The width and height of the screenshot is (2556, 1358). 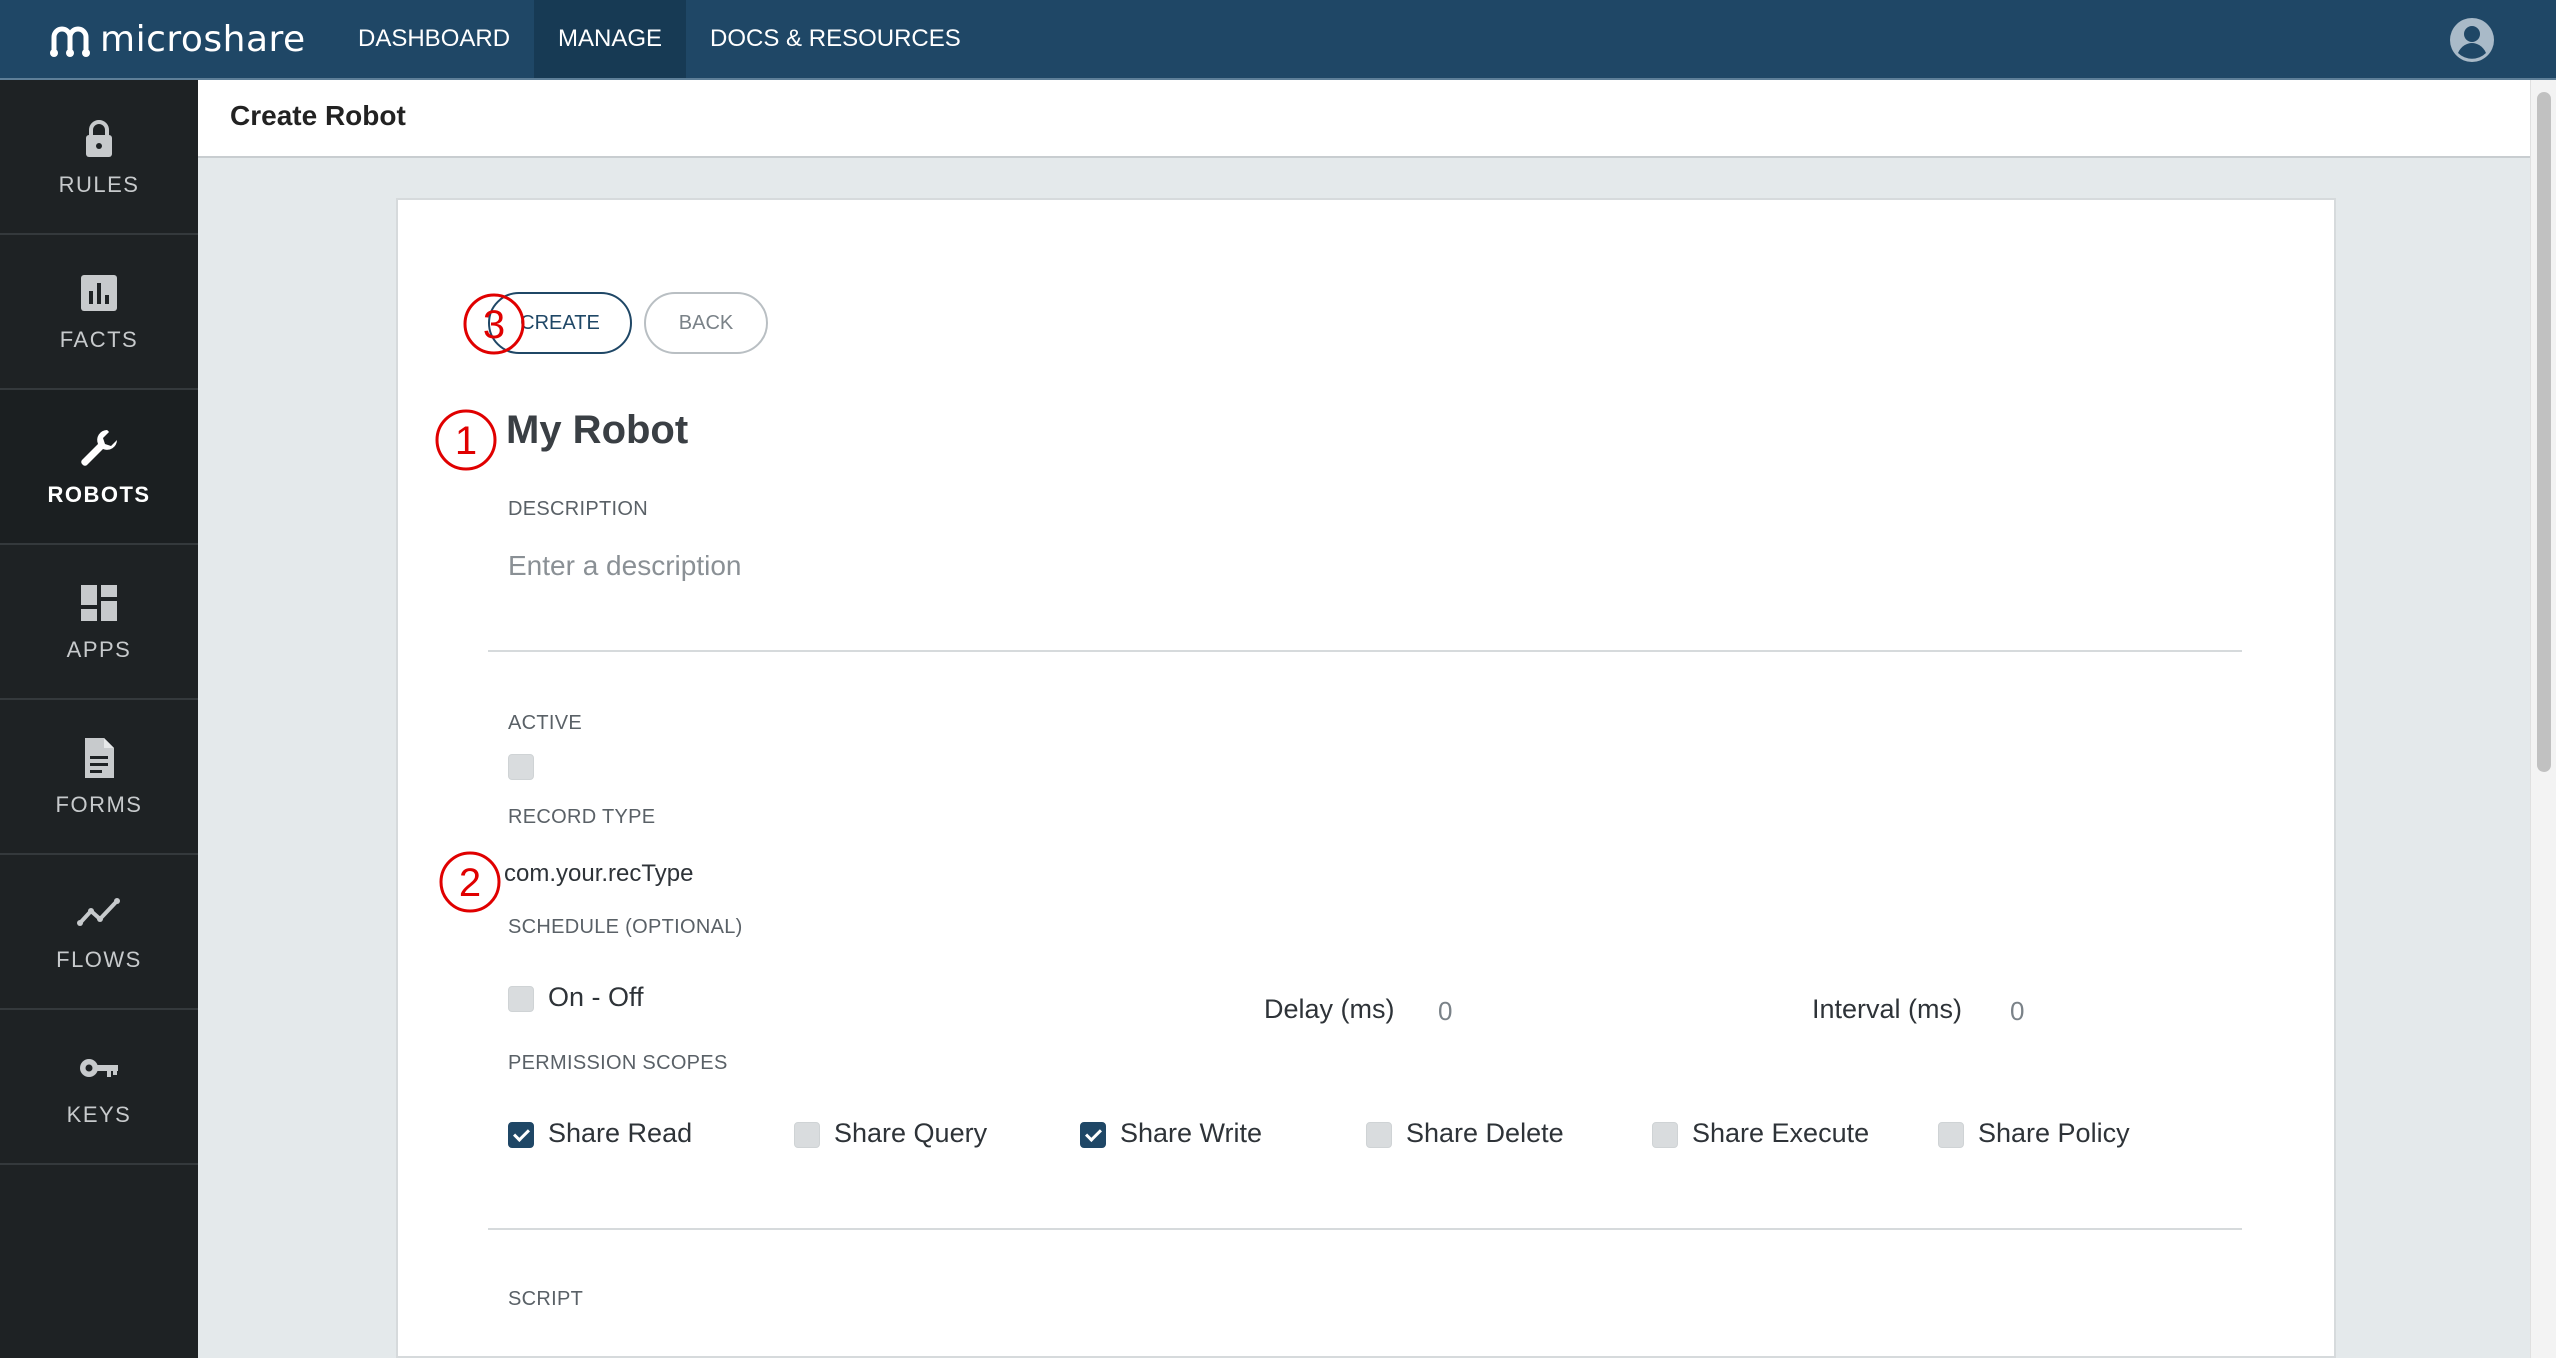 I want to click on main-nav: DASHBOARD MANAGE DOCS & RESOURCES, so click(x=659, y=39).